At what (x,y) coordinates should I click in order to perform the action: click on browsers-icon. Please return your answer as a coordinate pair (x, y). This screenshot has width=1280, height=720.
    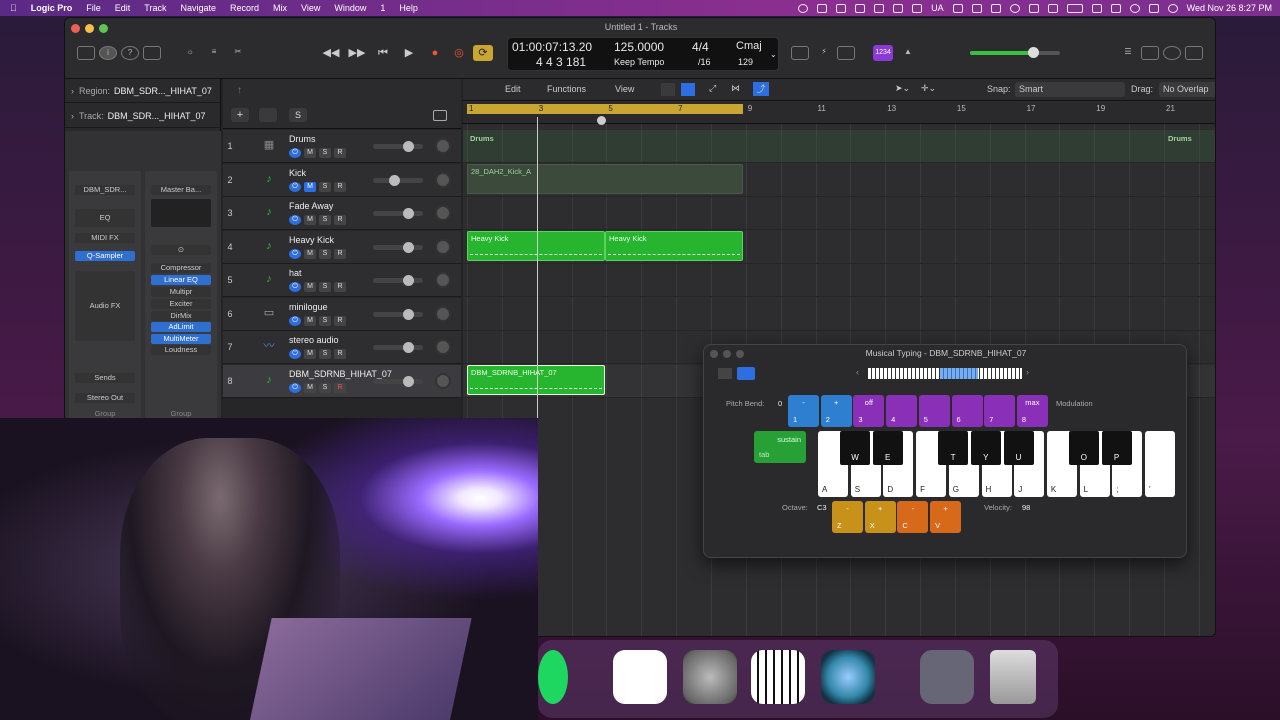
    Looking at the image, I should click on (1194, 53).